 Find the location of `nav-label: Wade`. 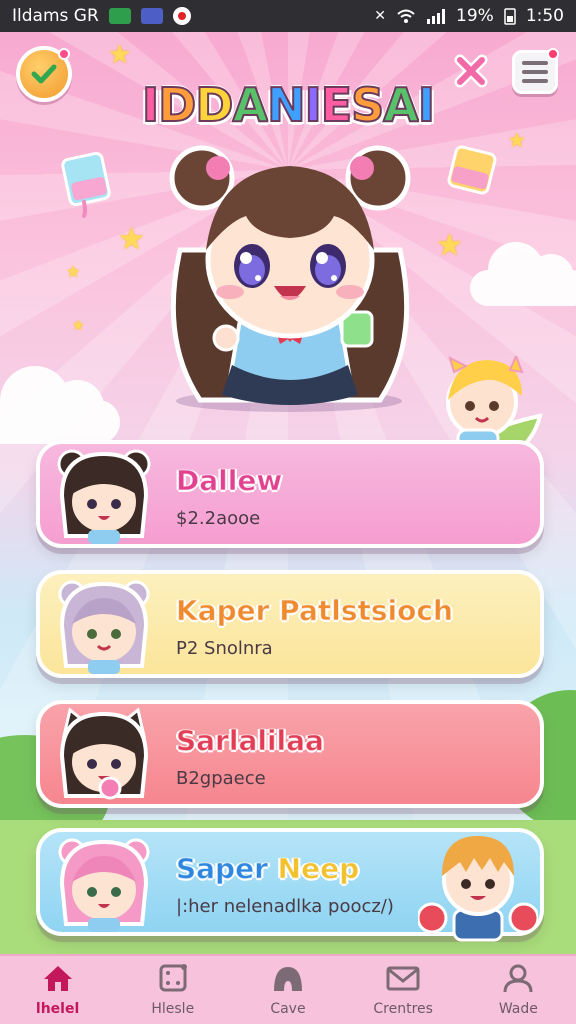

nav-label: Wade is located at coordinates (518, 1009).